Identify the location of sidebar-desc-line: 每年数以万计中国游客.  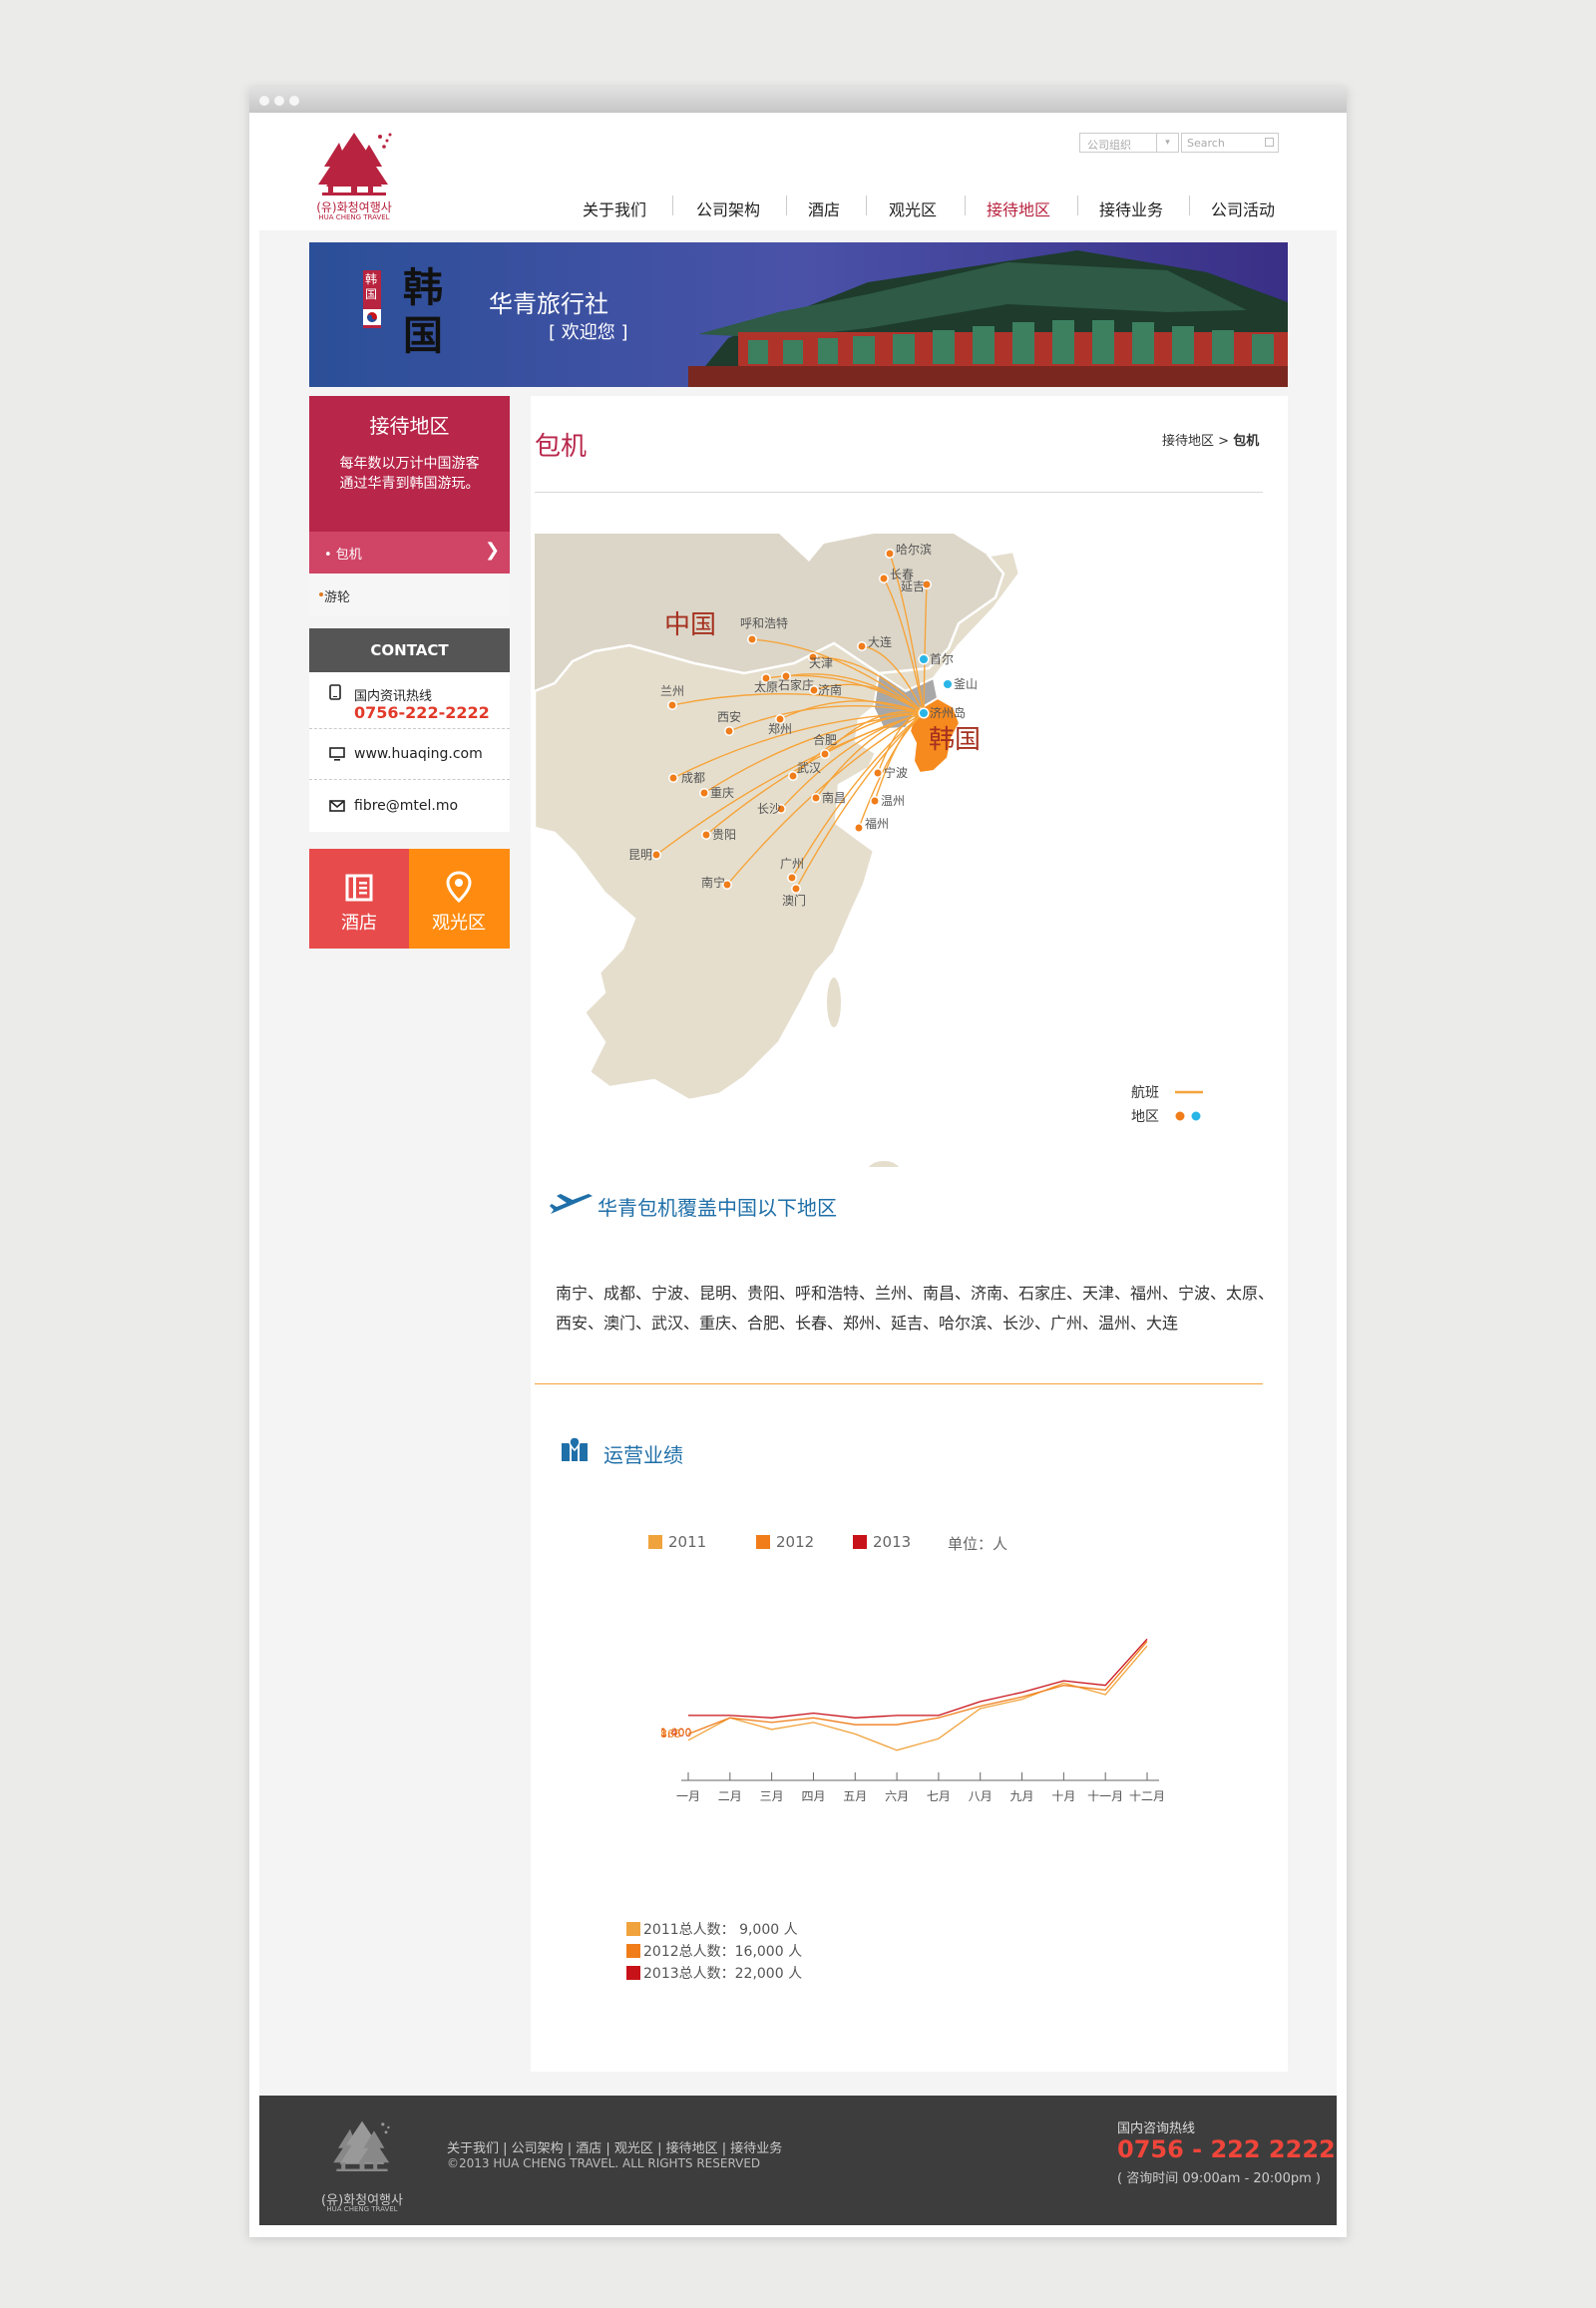
(409, 464).